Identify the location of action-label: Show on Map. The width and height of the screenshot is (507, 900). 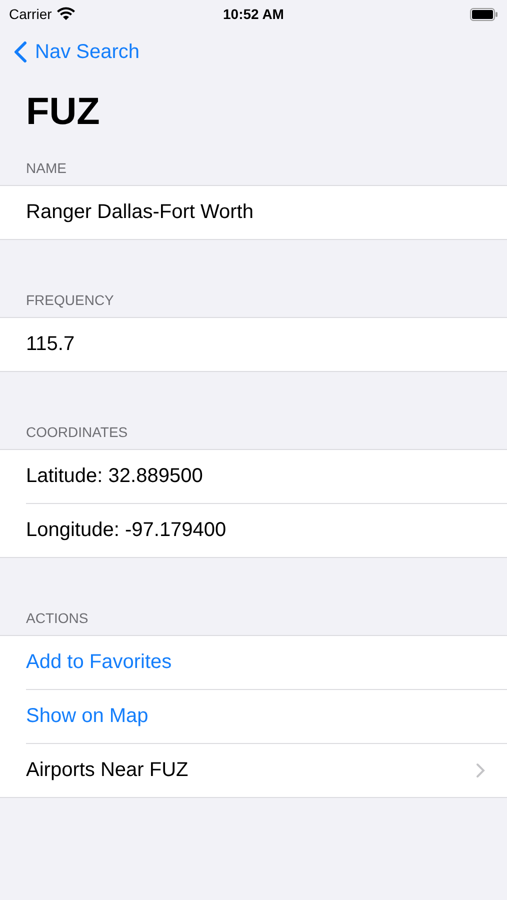
(87, 716).